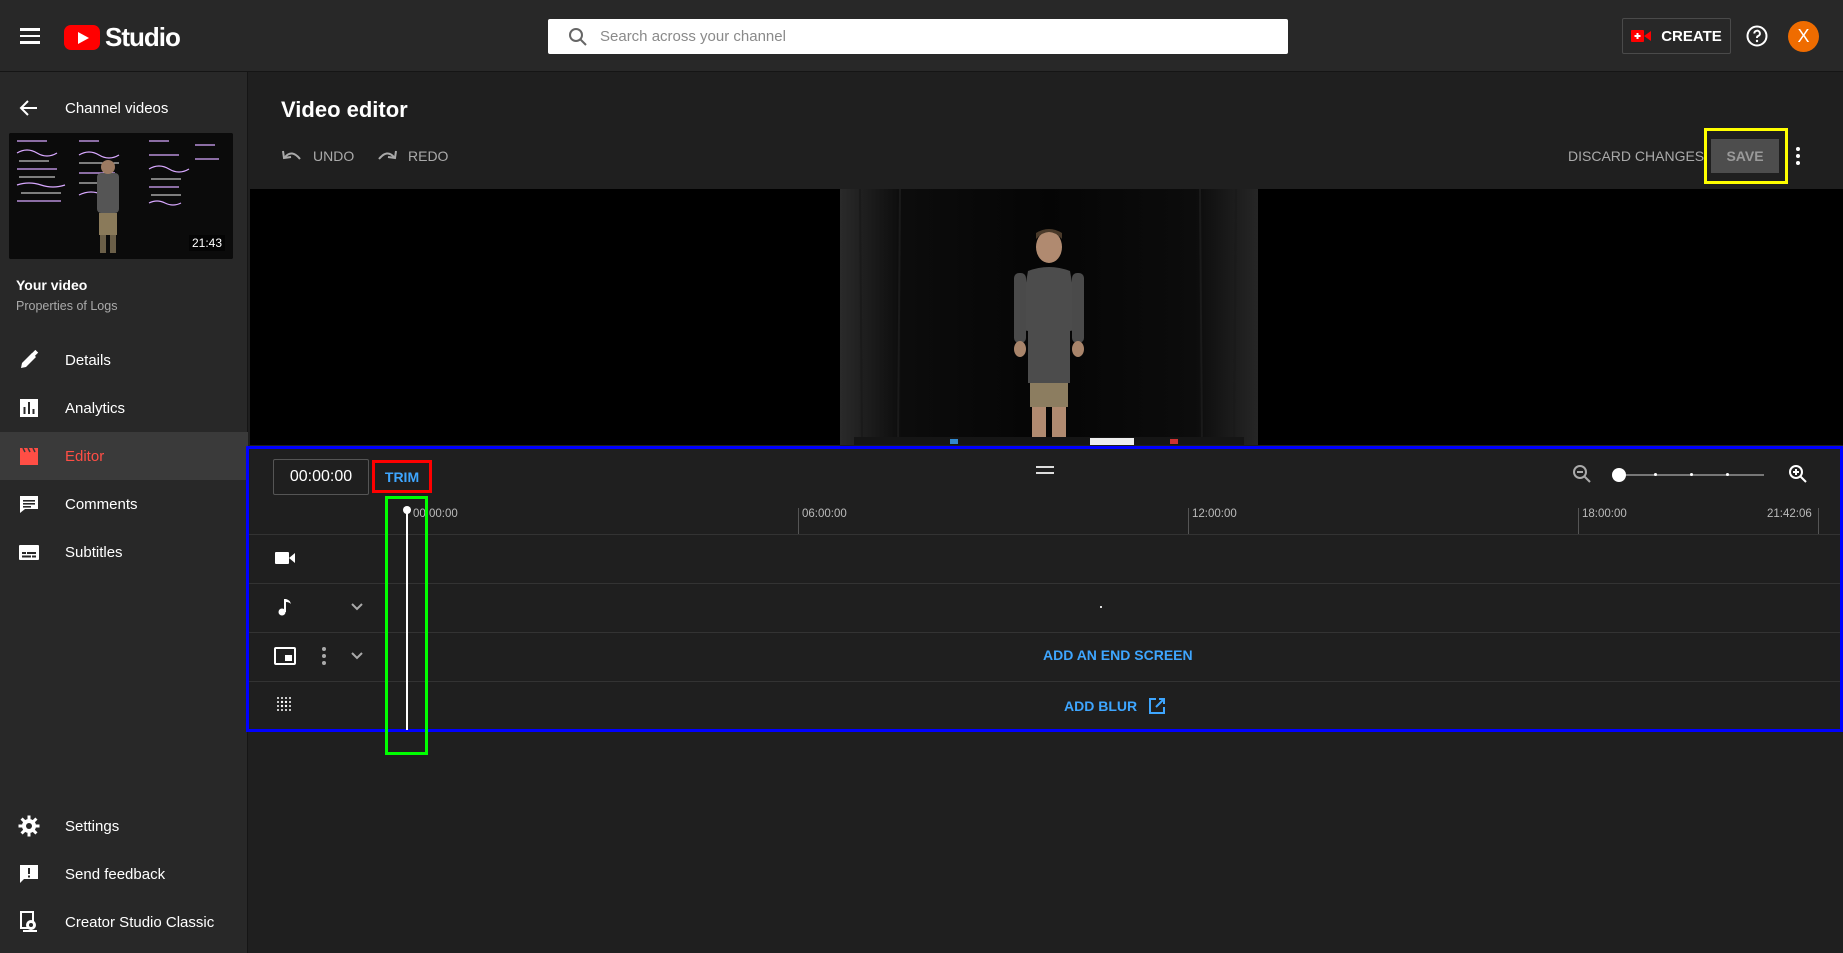 The image size is (1843, 953). I want to click on video-frame-image, so click(1049, 317).